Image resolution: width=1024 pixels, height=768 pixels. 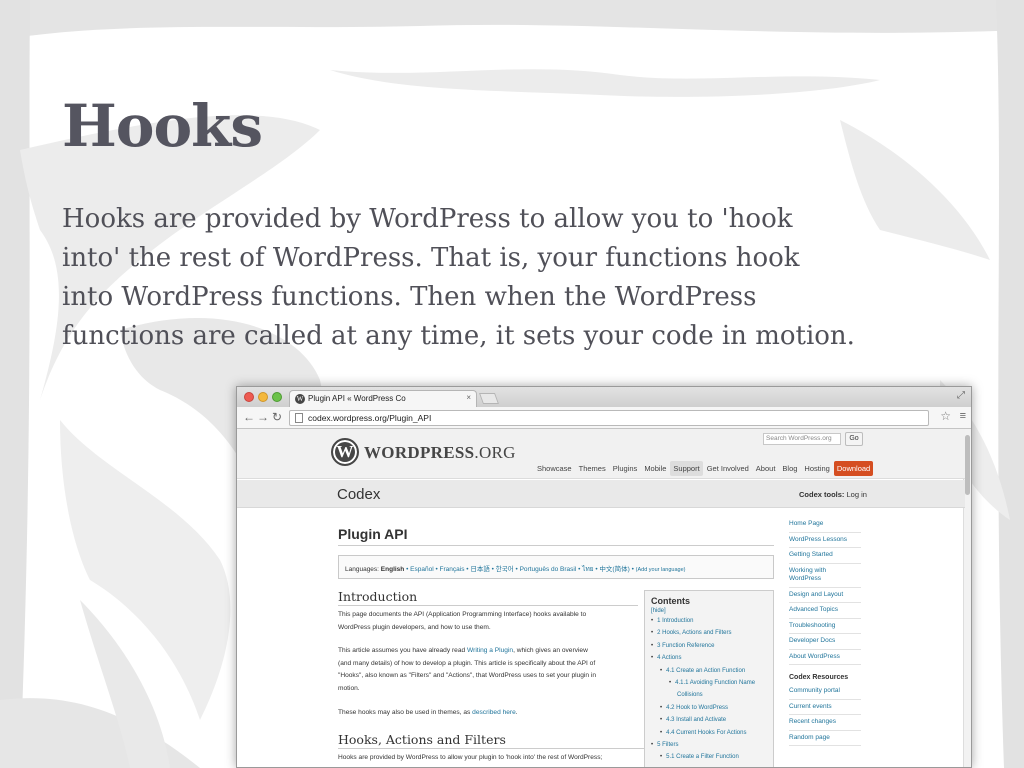 What do you see at coordinates (422, 739) in the screenshot?
I see `hooks-heading: Hooks, Actions and Filters` at bounding box center [422, 739].